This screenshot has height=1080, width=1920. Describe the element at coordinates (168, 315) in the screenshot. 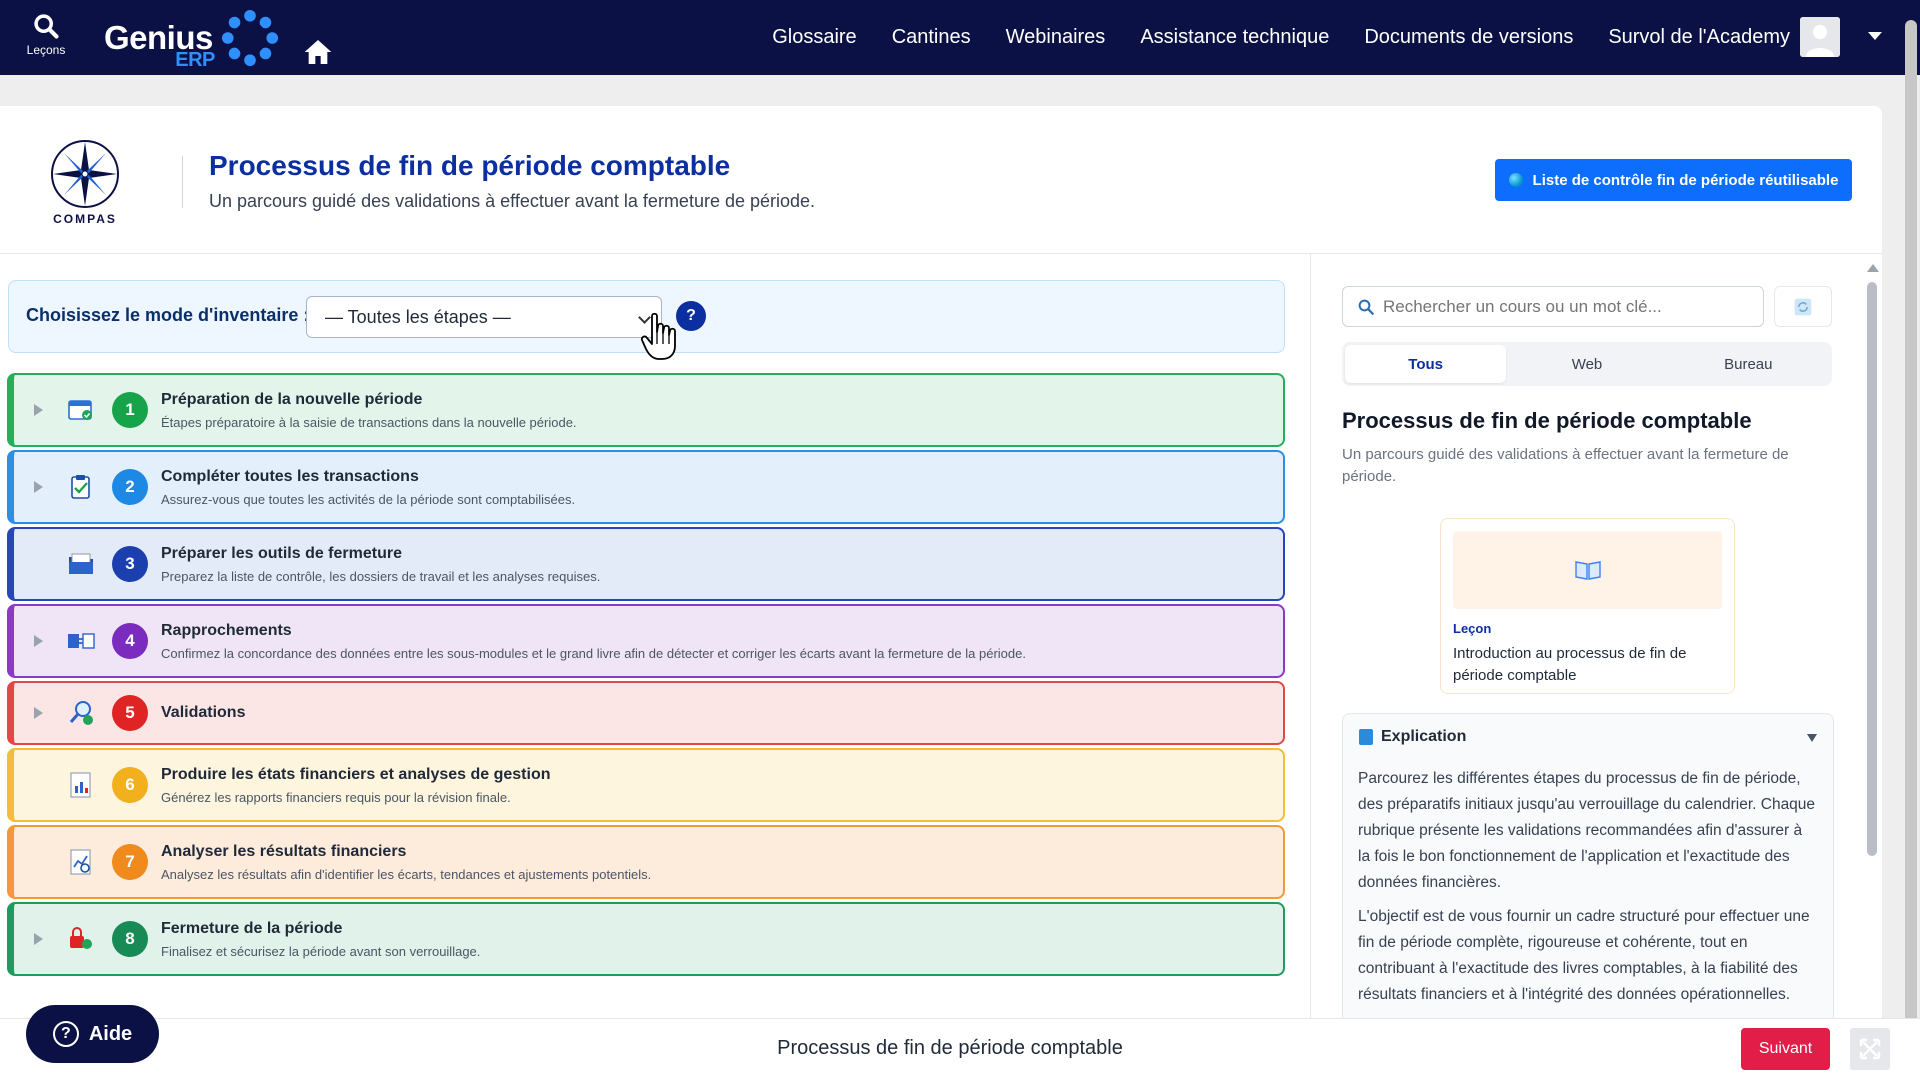

I see `inventory-mode-label: Choisissez le mode d'inventaire :` at that location.